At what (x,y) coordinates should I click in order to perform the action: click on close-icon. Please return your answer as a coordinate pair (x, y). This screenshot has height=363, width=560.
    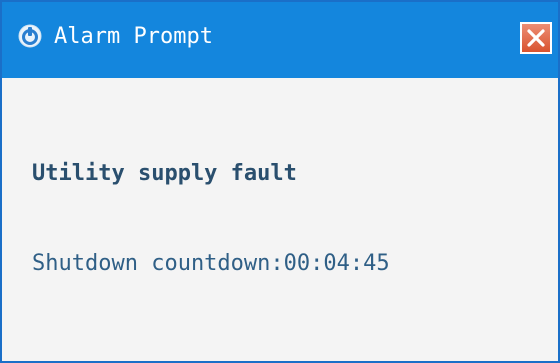
    Looking at the image, I should click on (536, 38).